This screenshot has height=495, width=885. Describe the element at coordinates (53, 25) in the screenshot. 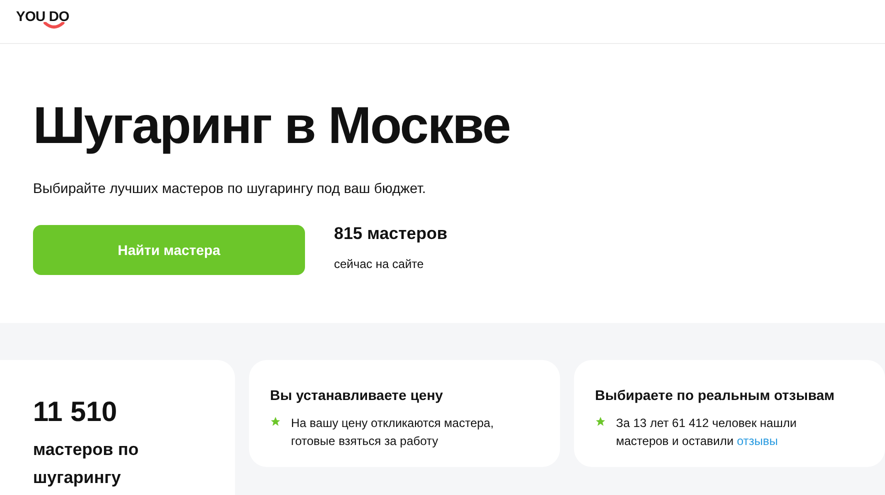

I see `smile-icon` at that location.